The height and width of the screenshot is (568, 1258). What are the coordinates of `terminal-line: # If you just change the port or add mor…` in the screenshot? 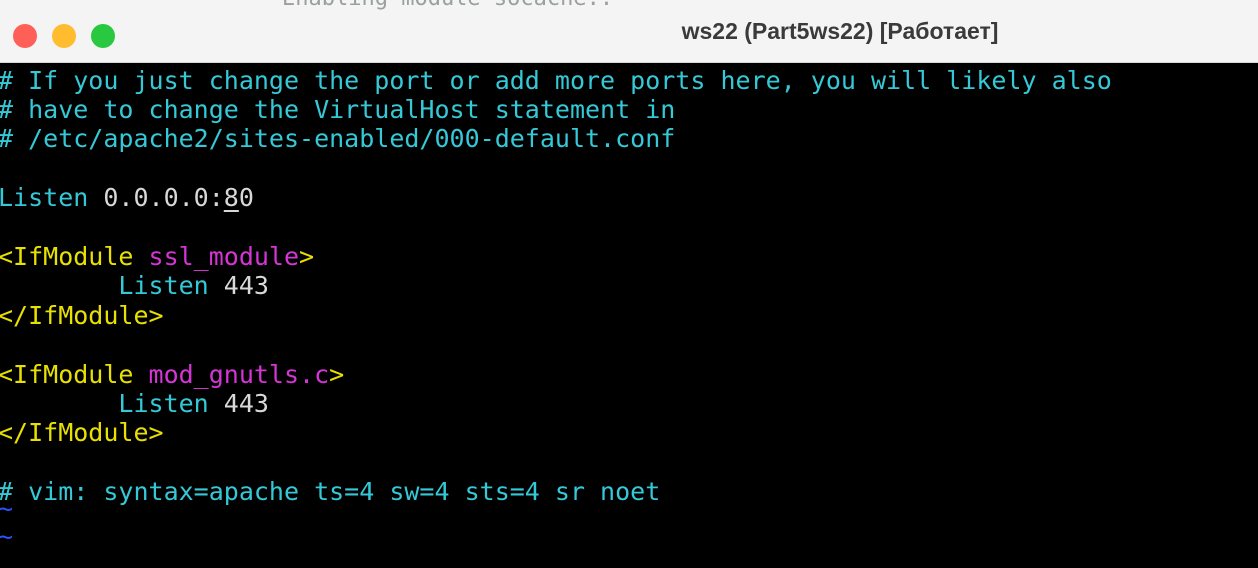 It's located at (556, 81).